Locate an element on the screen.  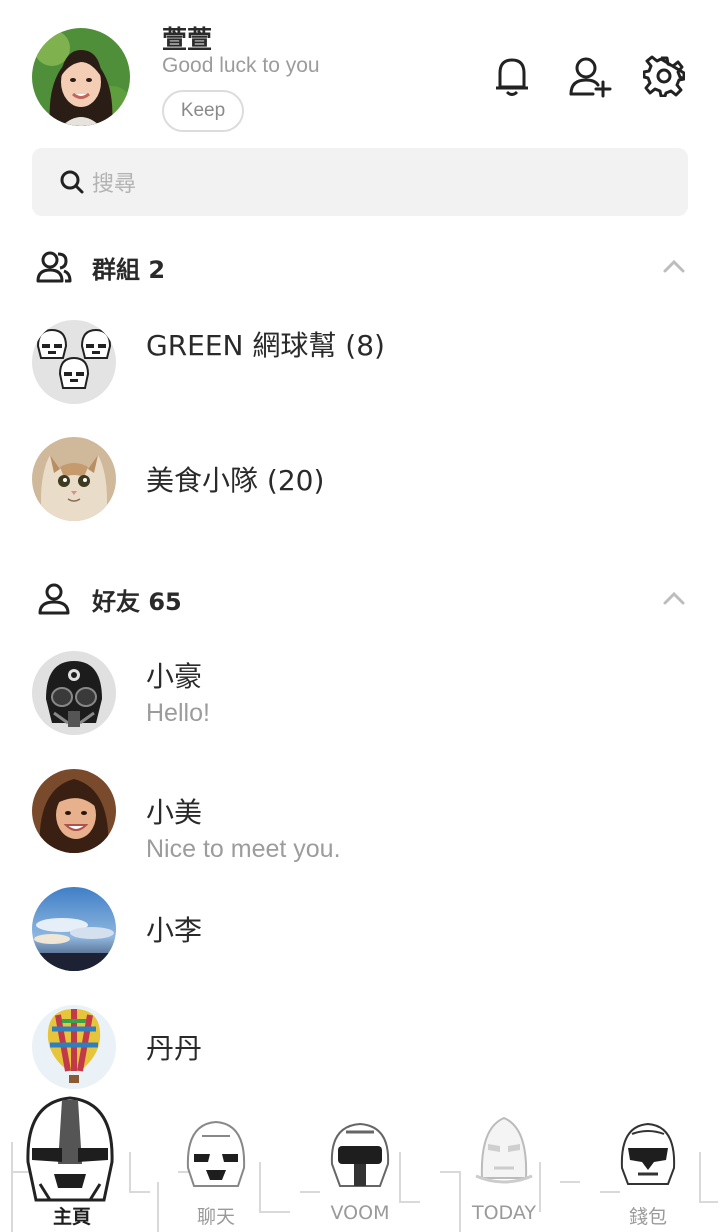
group-name: GREEN 網球幫 (8) is located at coordinates (265, 345).